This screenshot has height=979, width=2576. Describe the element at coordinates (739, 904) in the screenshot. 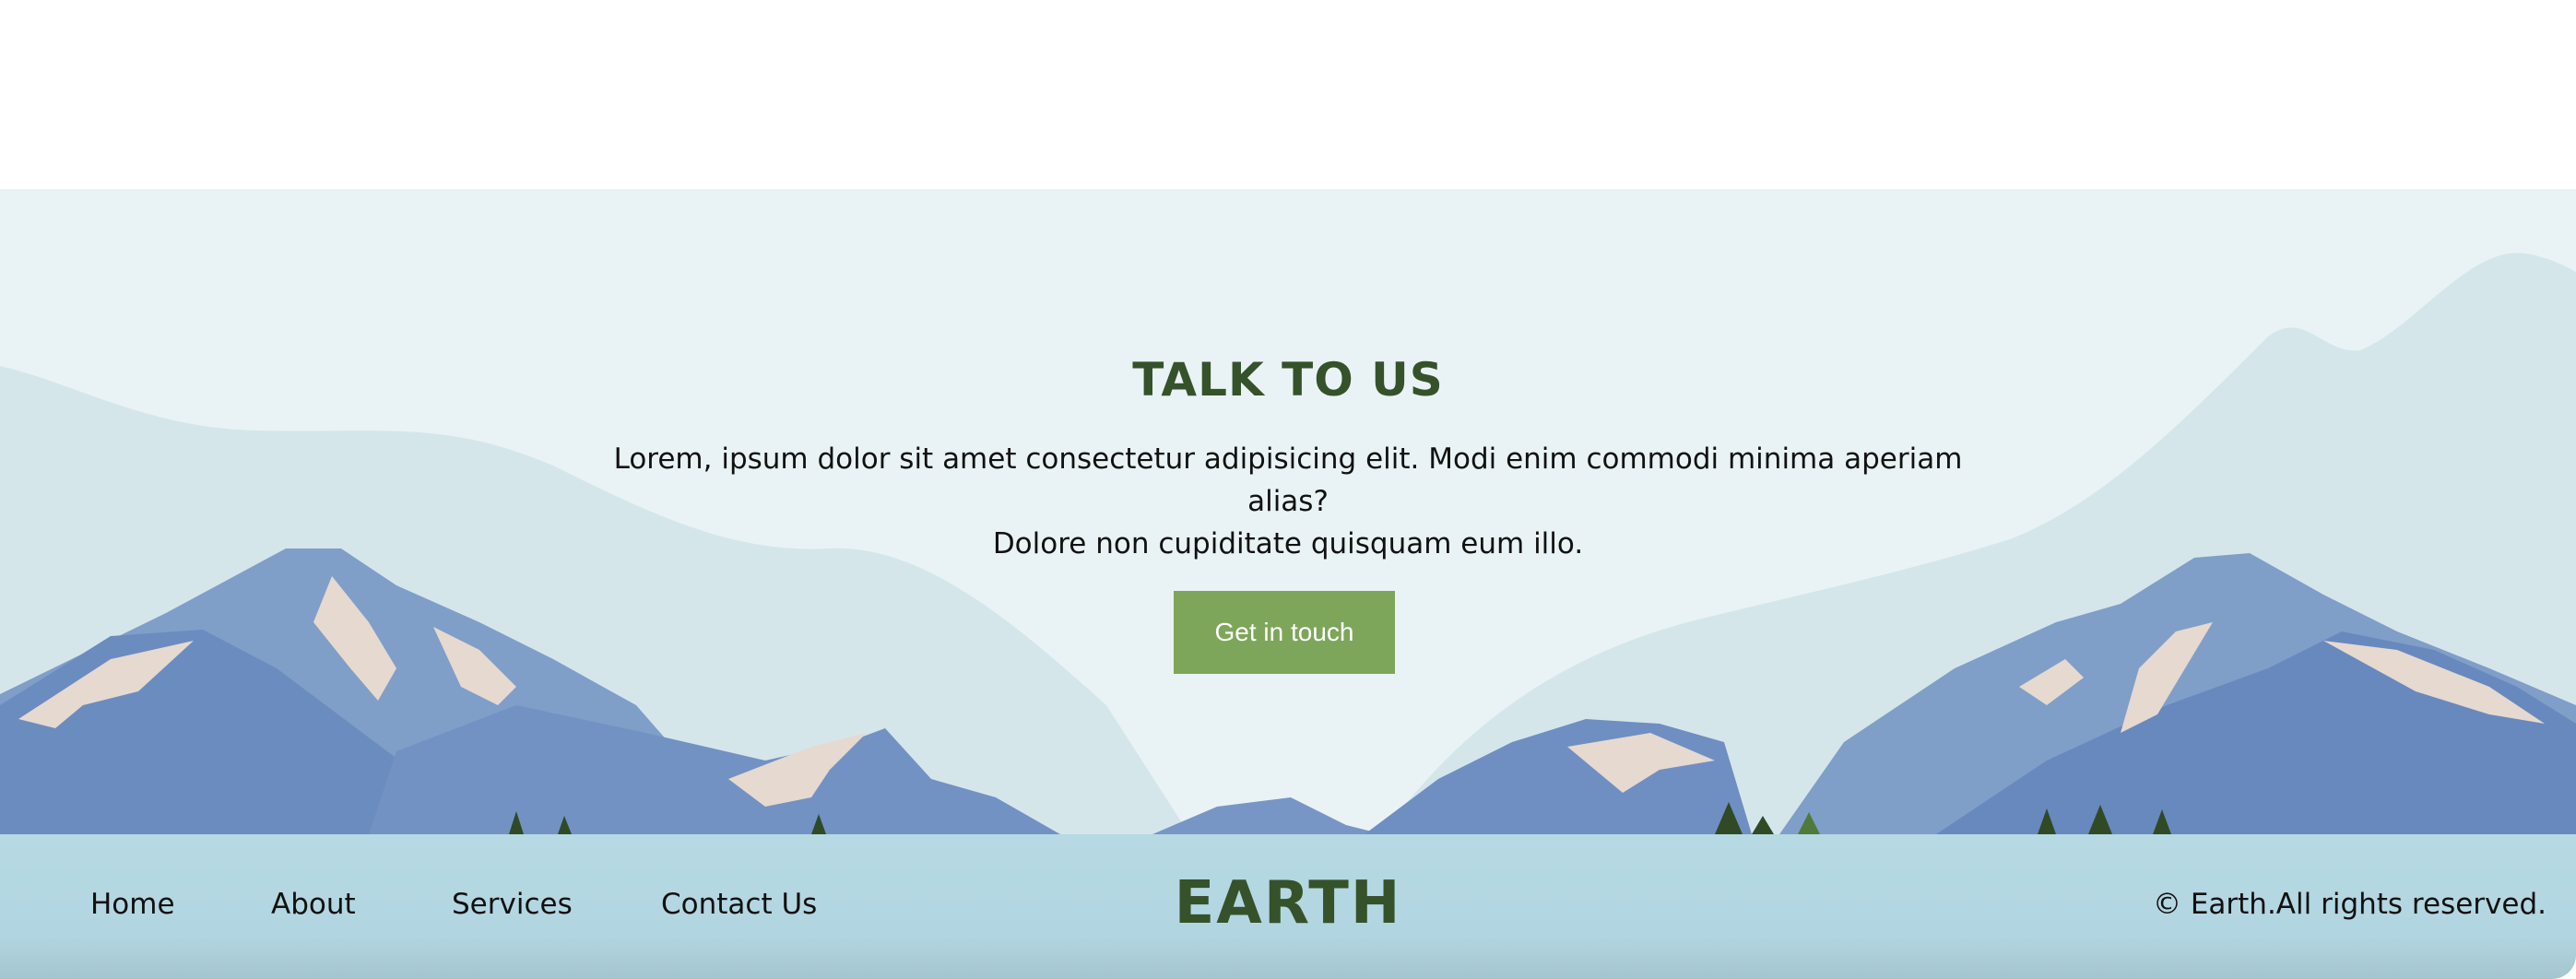

I see `footer-link-contact-us: Contact Us` at that location.